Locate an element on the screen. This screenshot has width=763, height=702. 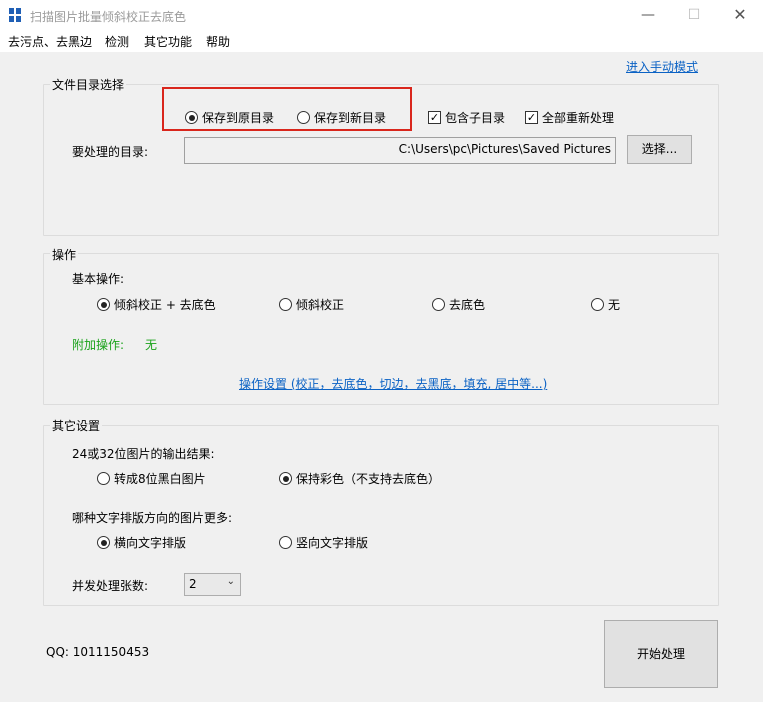
output-8bit-label: 转成8位黑白图片 is located at coordinates (160, 479).